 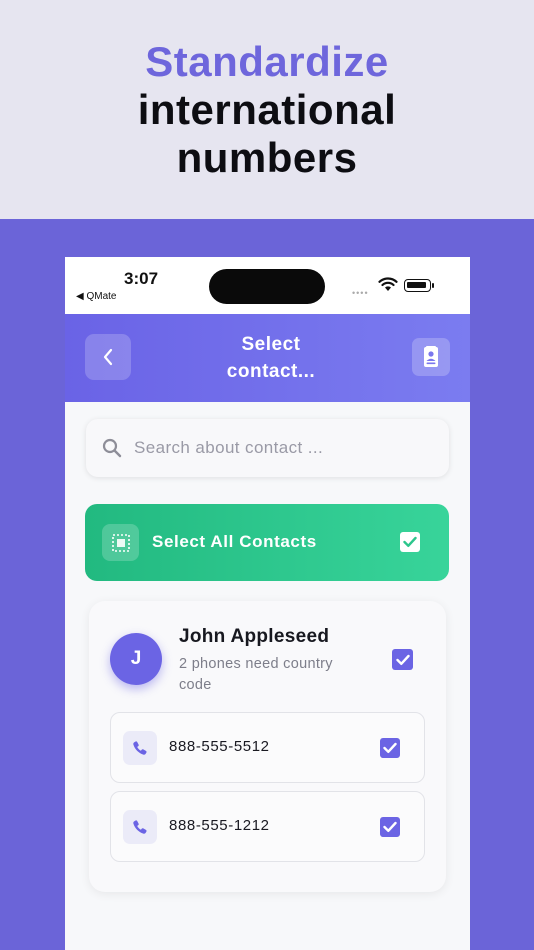 What do you see at coordinates (254, 636) in the screenshot?
I see `contact-name: John Appleseed` at bounding box center [254, 636].